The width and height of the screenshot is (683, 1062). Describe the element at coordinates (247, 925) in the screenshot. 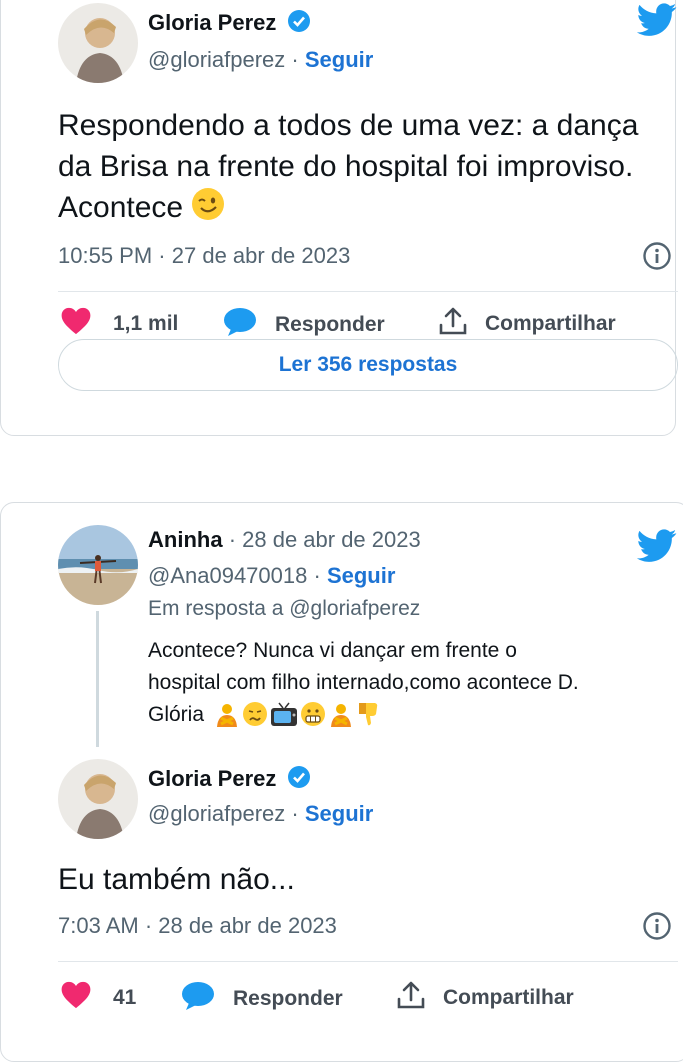

I see `tweet-date: 28 de abr de 2023` at that location.